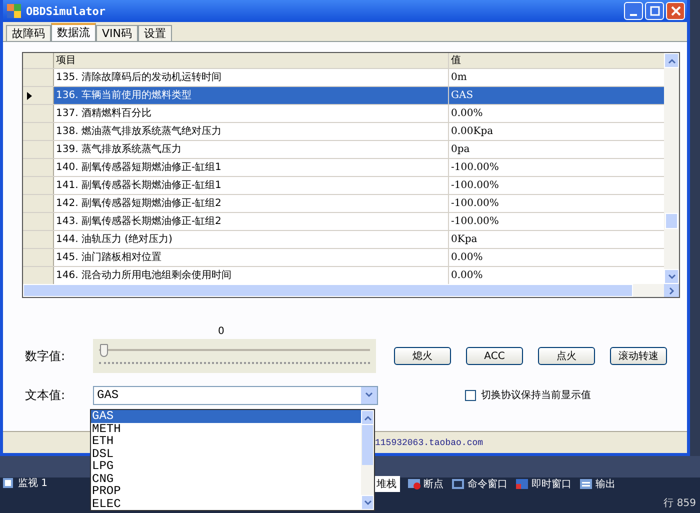  I want to click on slider-value: 0, so click(221, 331).